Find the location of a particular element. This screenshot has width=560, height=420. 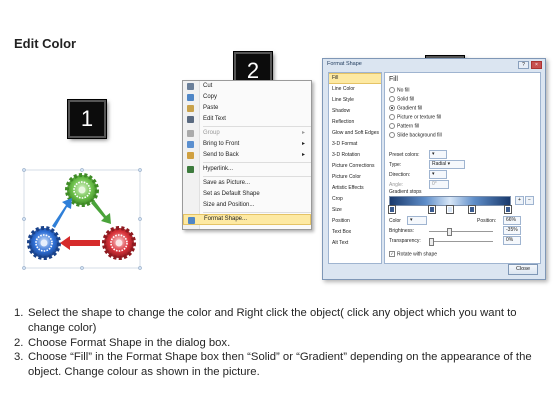

page-title: Edit Color is located at coordinates (45, 43).